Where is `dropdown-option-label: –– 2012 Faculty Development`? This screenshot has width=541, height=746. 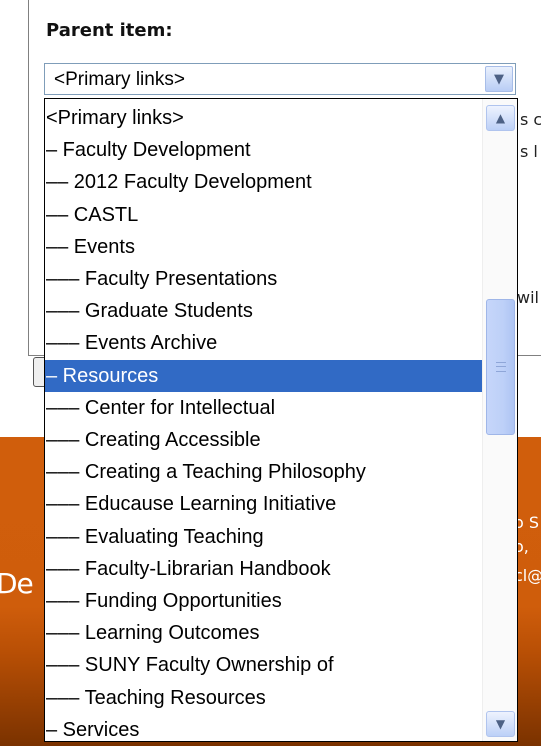 dropdown-option-label: –– 2012 Faculty Development is located at coordinates (179, 182).